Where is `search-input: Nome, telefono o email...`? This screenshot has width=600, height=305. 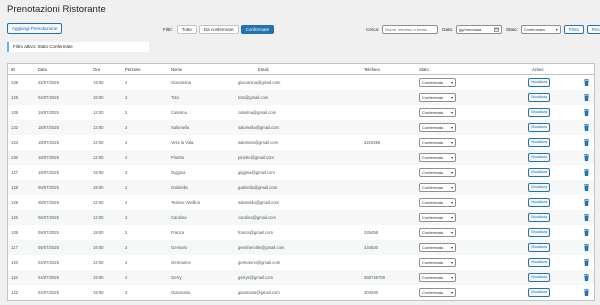 search-input: Nome, telefono o email... is located at coordinates (410, 29).